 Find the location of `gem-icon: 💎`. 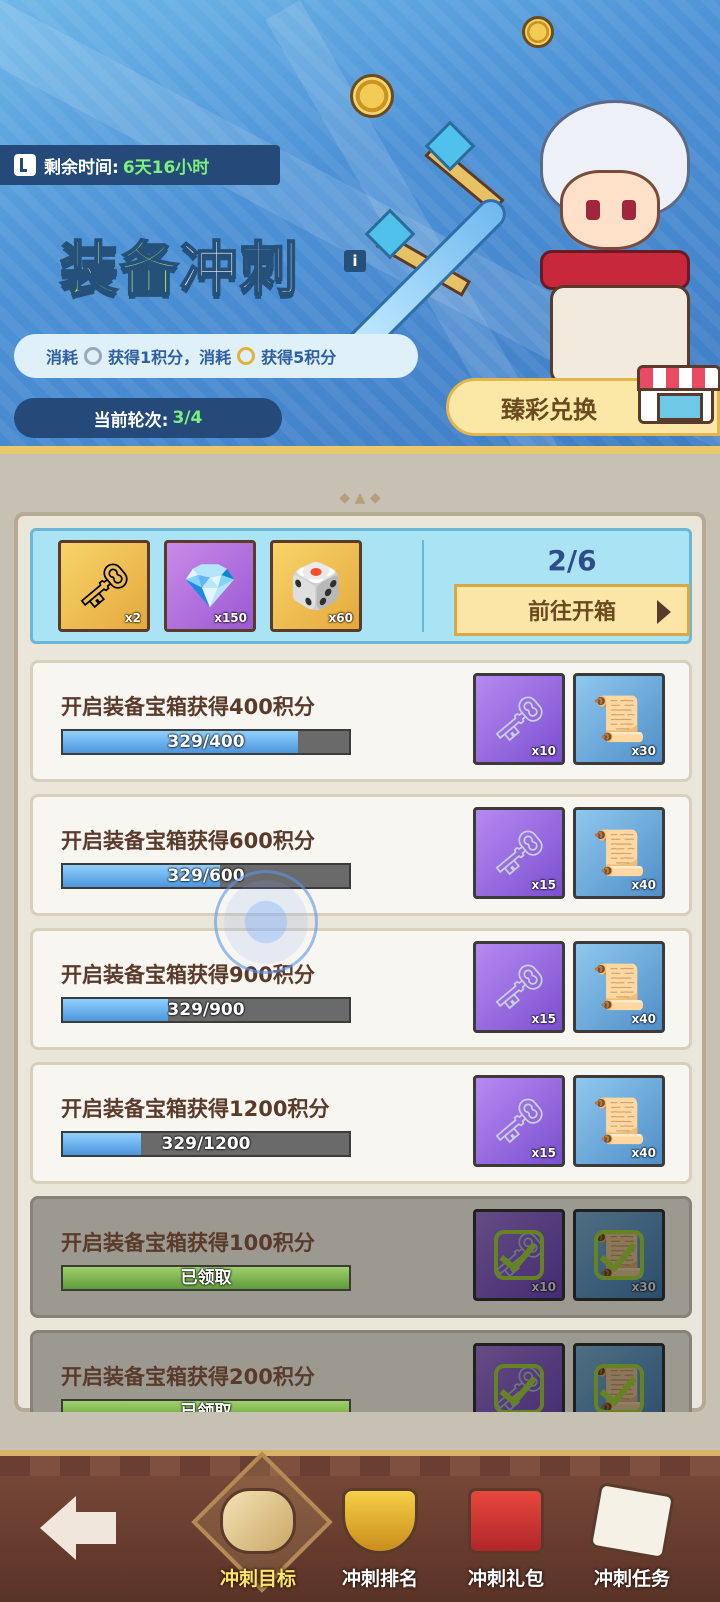

gem-icon: 💎 is located at coordinates (210, 586).